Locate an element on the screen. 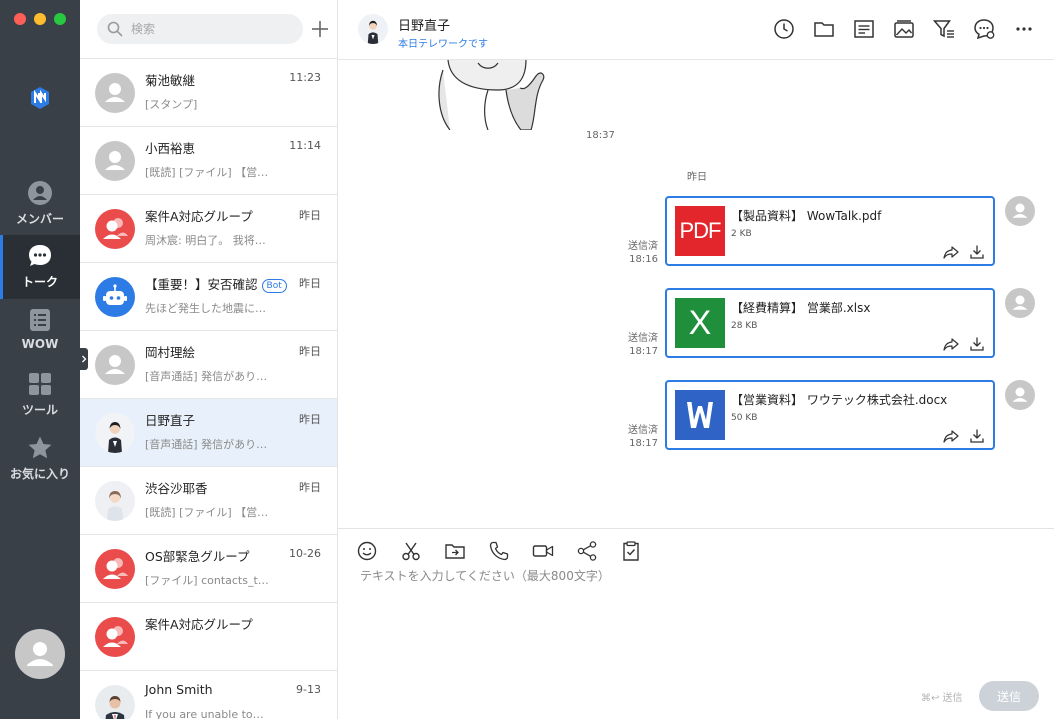 The image size is (1054, 719). nav-members: メンバー is located at coordinates (40, 204).